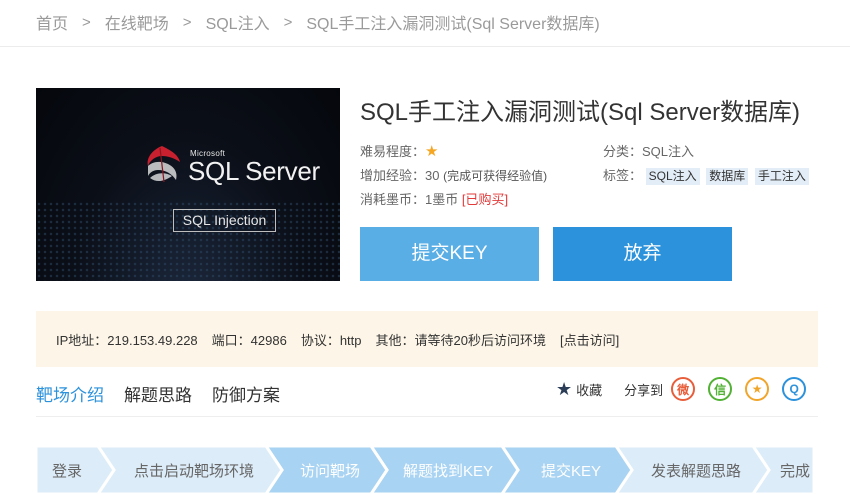 Image resolution: width=850 pixels, height=494 pixels. Describe the element at coordinates (254, 171) in the screenshot. I see `cover-brand-large: SQL Server` at that location.